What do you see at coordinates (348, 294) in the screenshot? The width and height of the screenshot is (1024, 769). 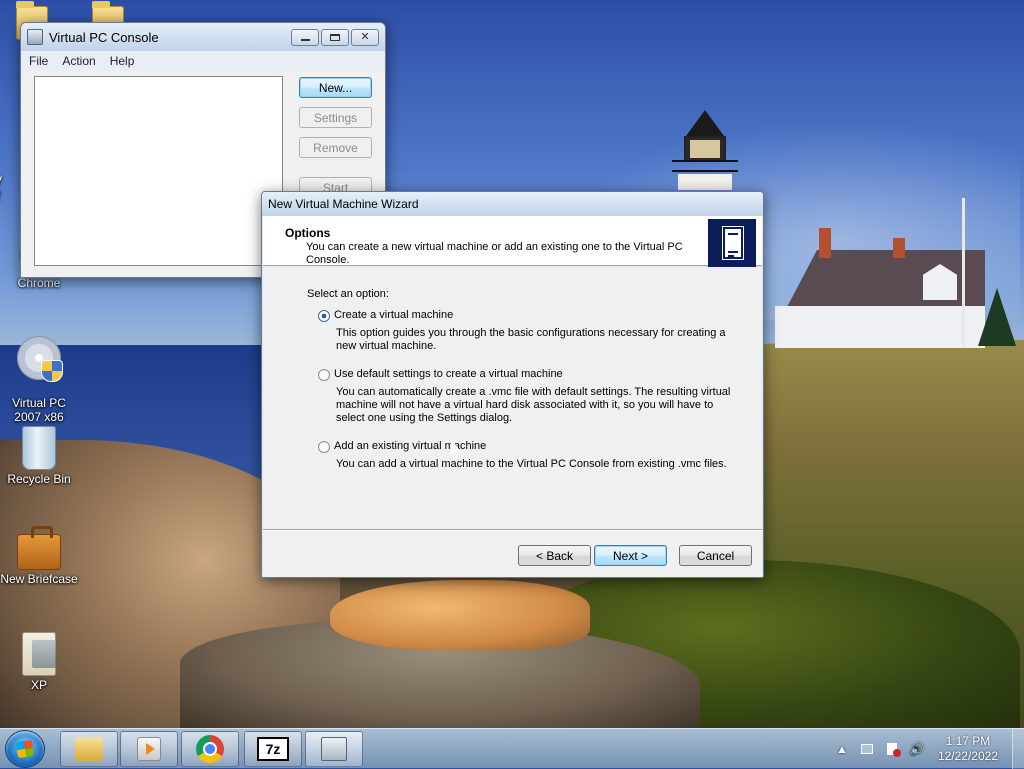 I see `select-option-label: Select an option:` at bounding box center [348, 294].